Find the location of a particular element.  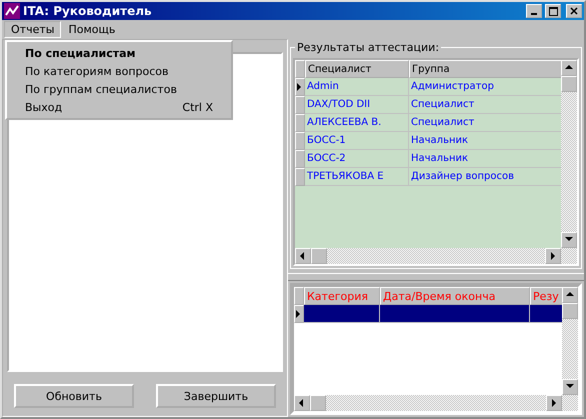

menu-option: По категориям вопросов is located at coordinates (119, 71).